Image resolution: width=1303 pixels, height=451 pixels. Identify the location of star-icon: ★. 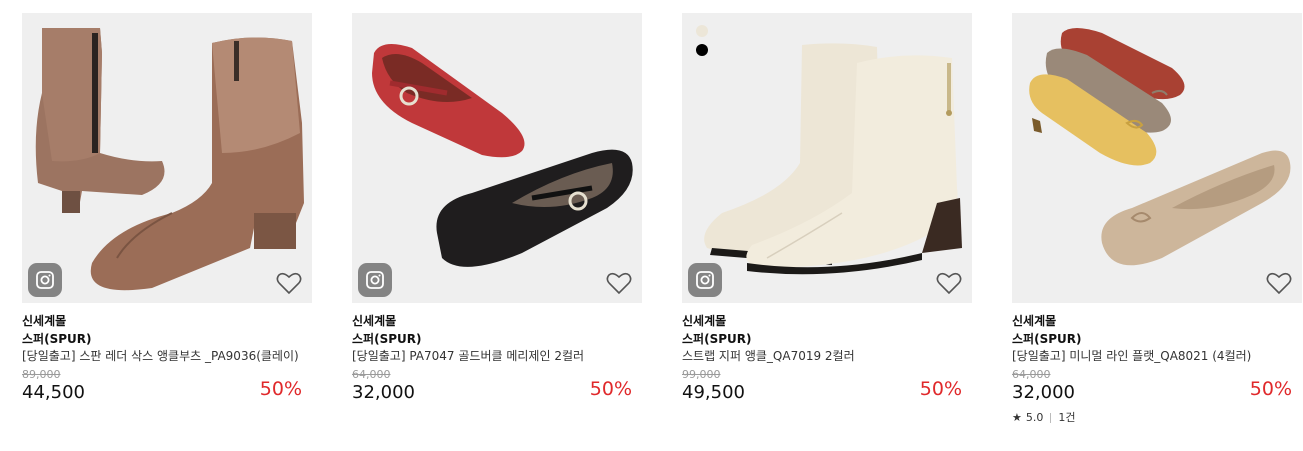
(1017, 417).